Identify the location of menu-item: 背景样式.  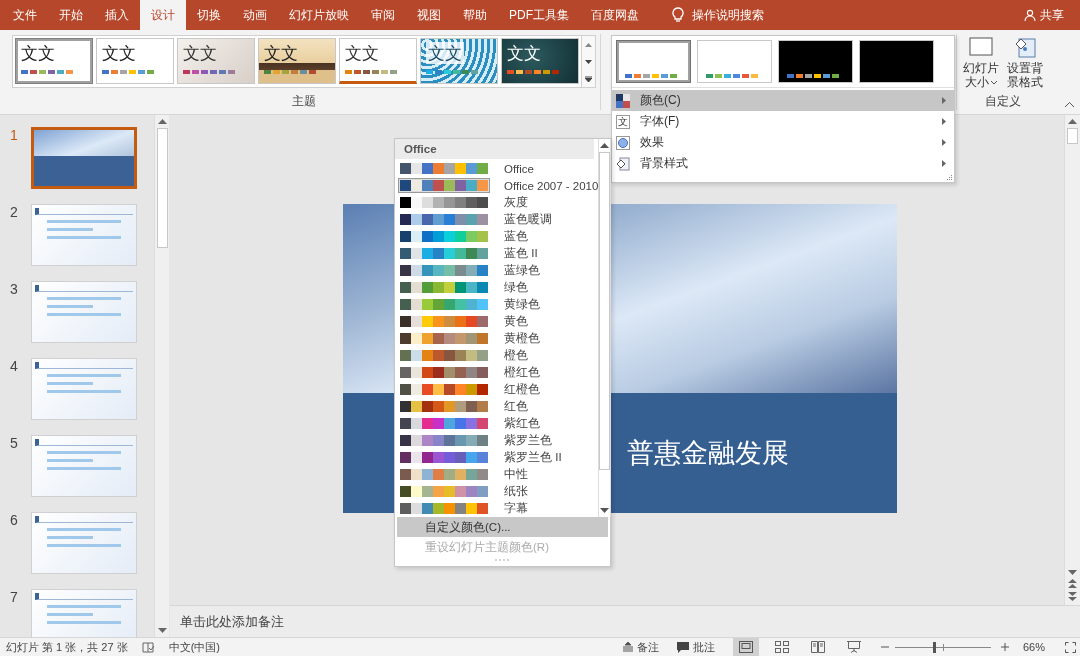
(783, 163).